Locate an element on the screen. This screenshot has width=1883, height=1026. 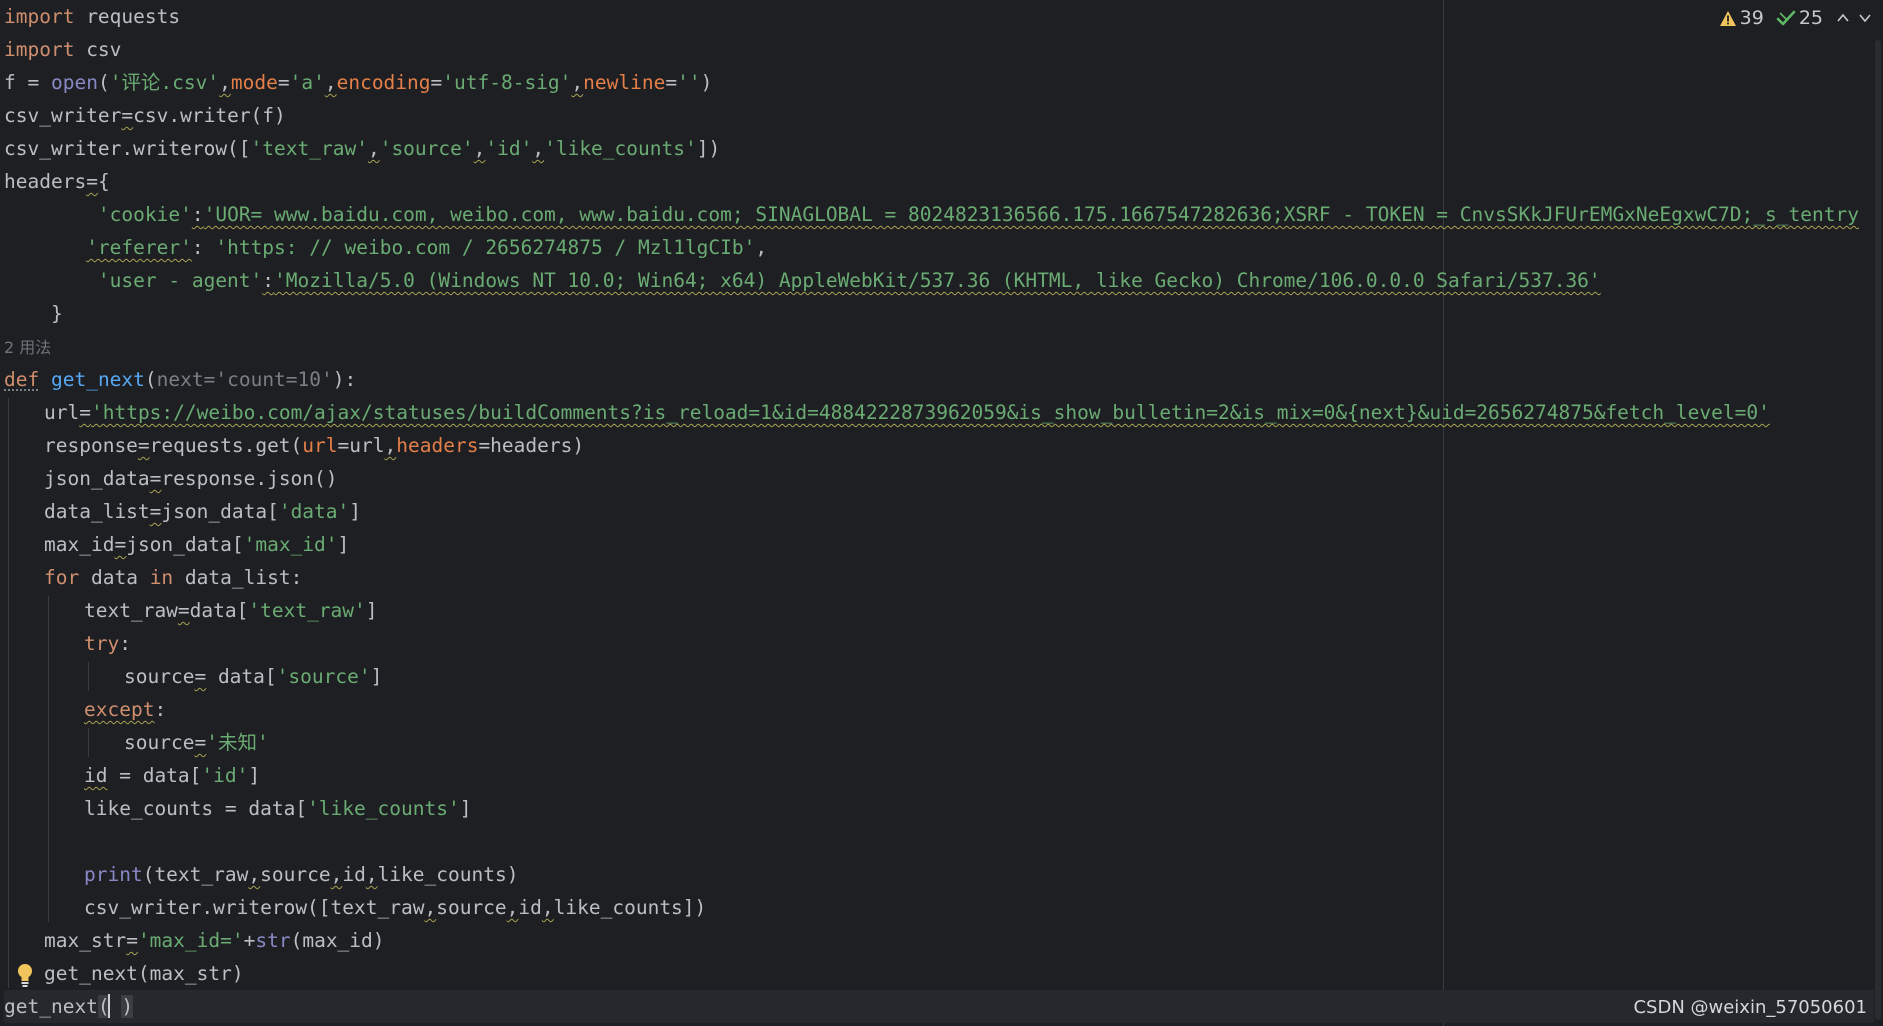
code-token: for is located at coordinates (62, 577).